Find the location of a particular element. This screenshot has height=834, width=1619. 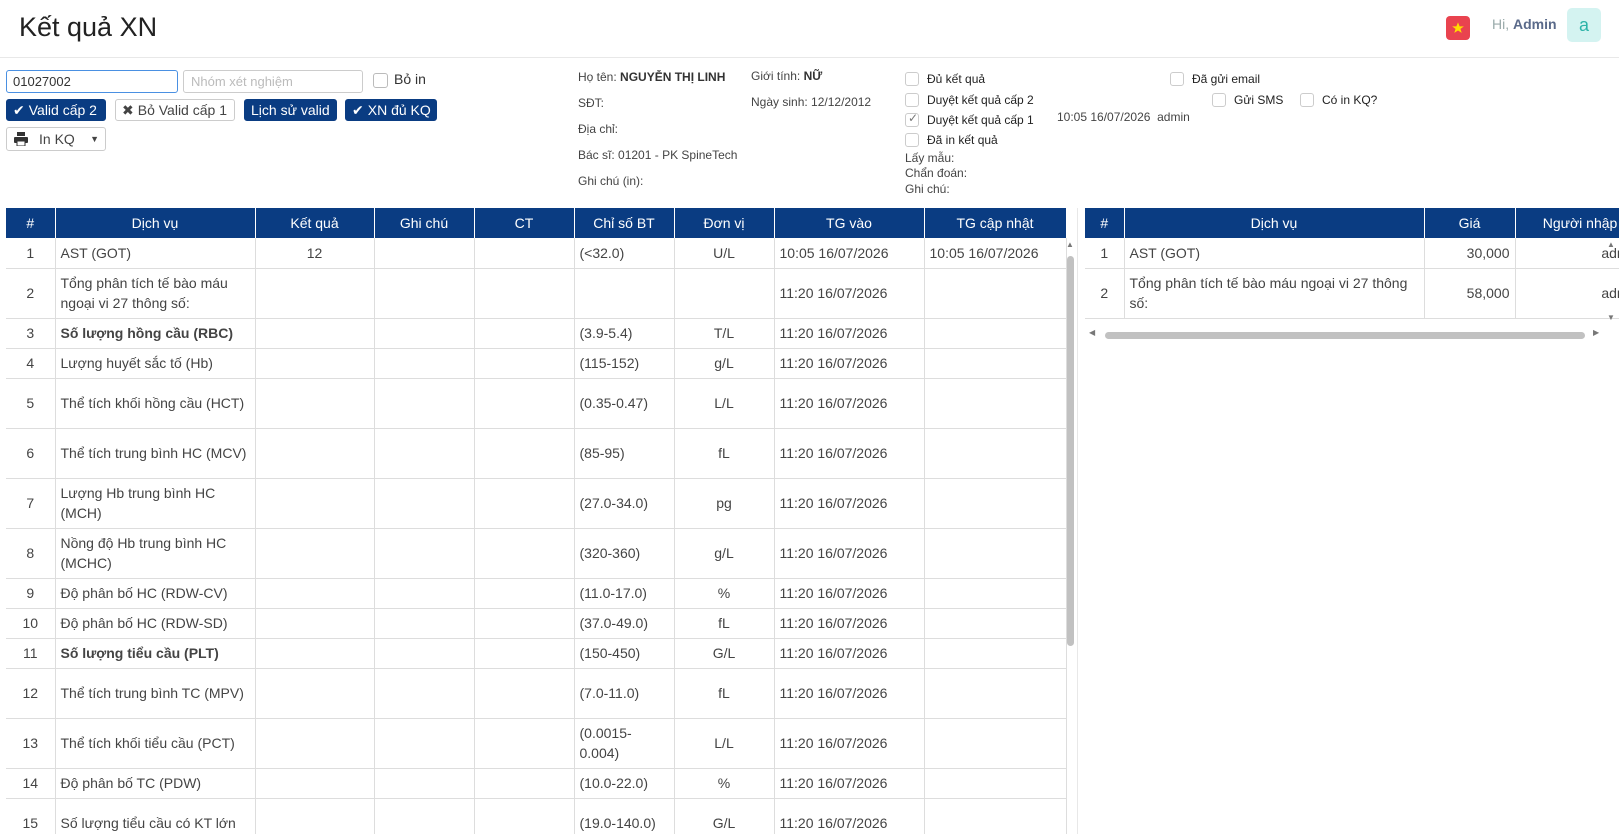

unvalid-level1-button: ✖ Bỏ Valid cấp 1 is located at coordinates (175, 110).